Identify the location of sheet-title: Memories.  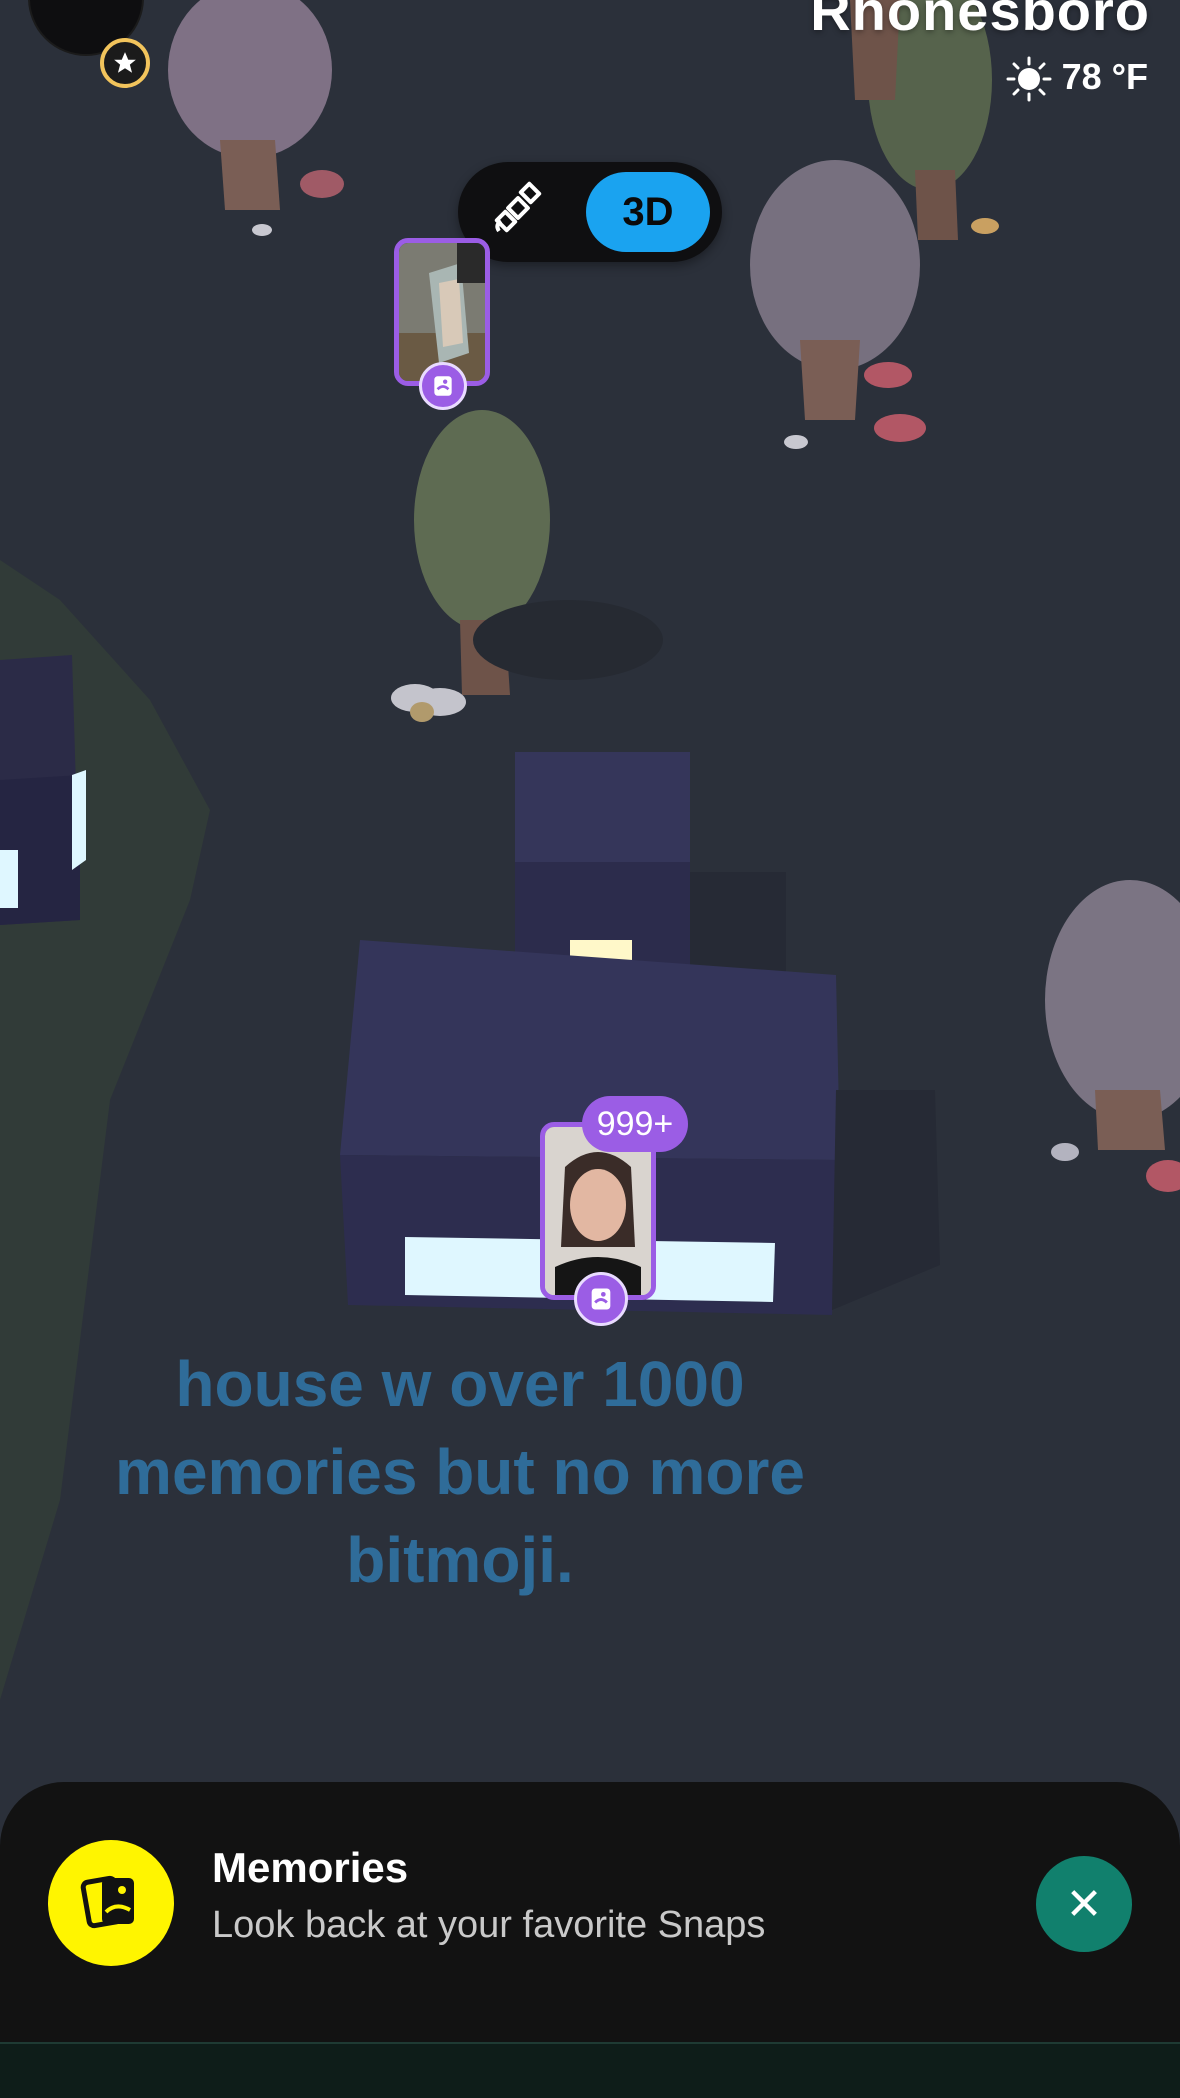
(310, 1867).